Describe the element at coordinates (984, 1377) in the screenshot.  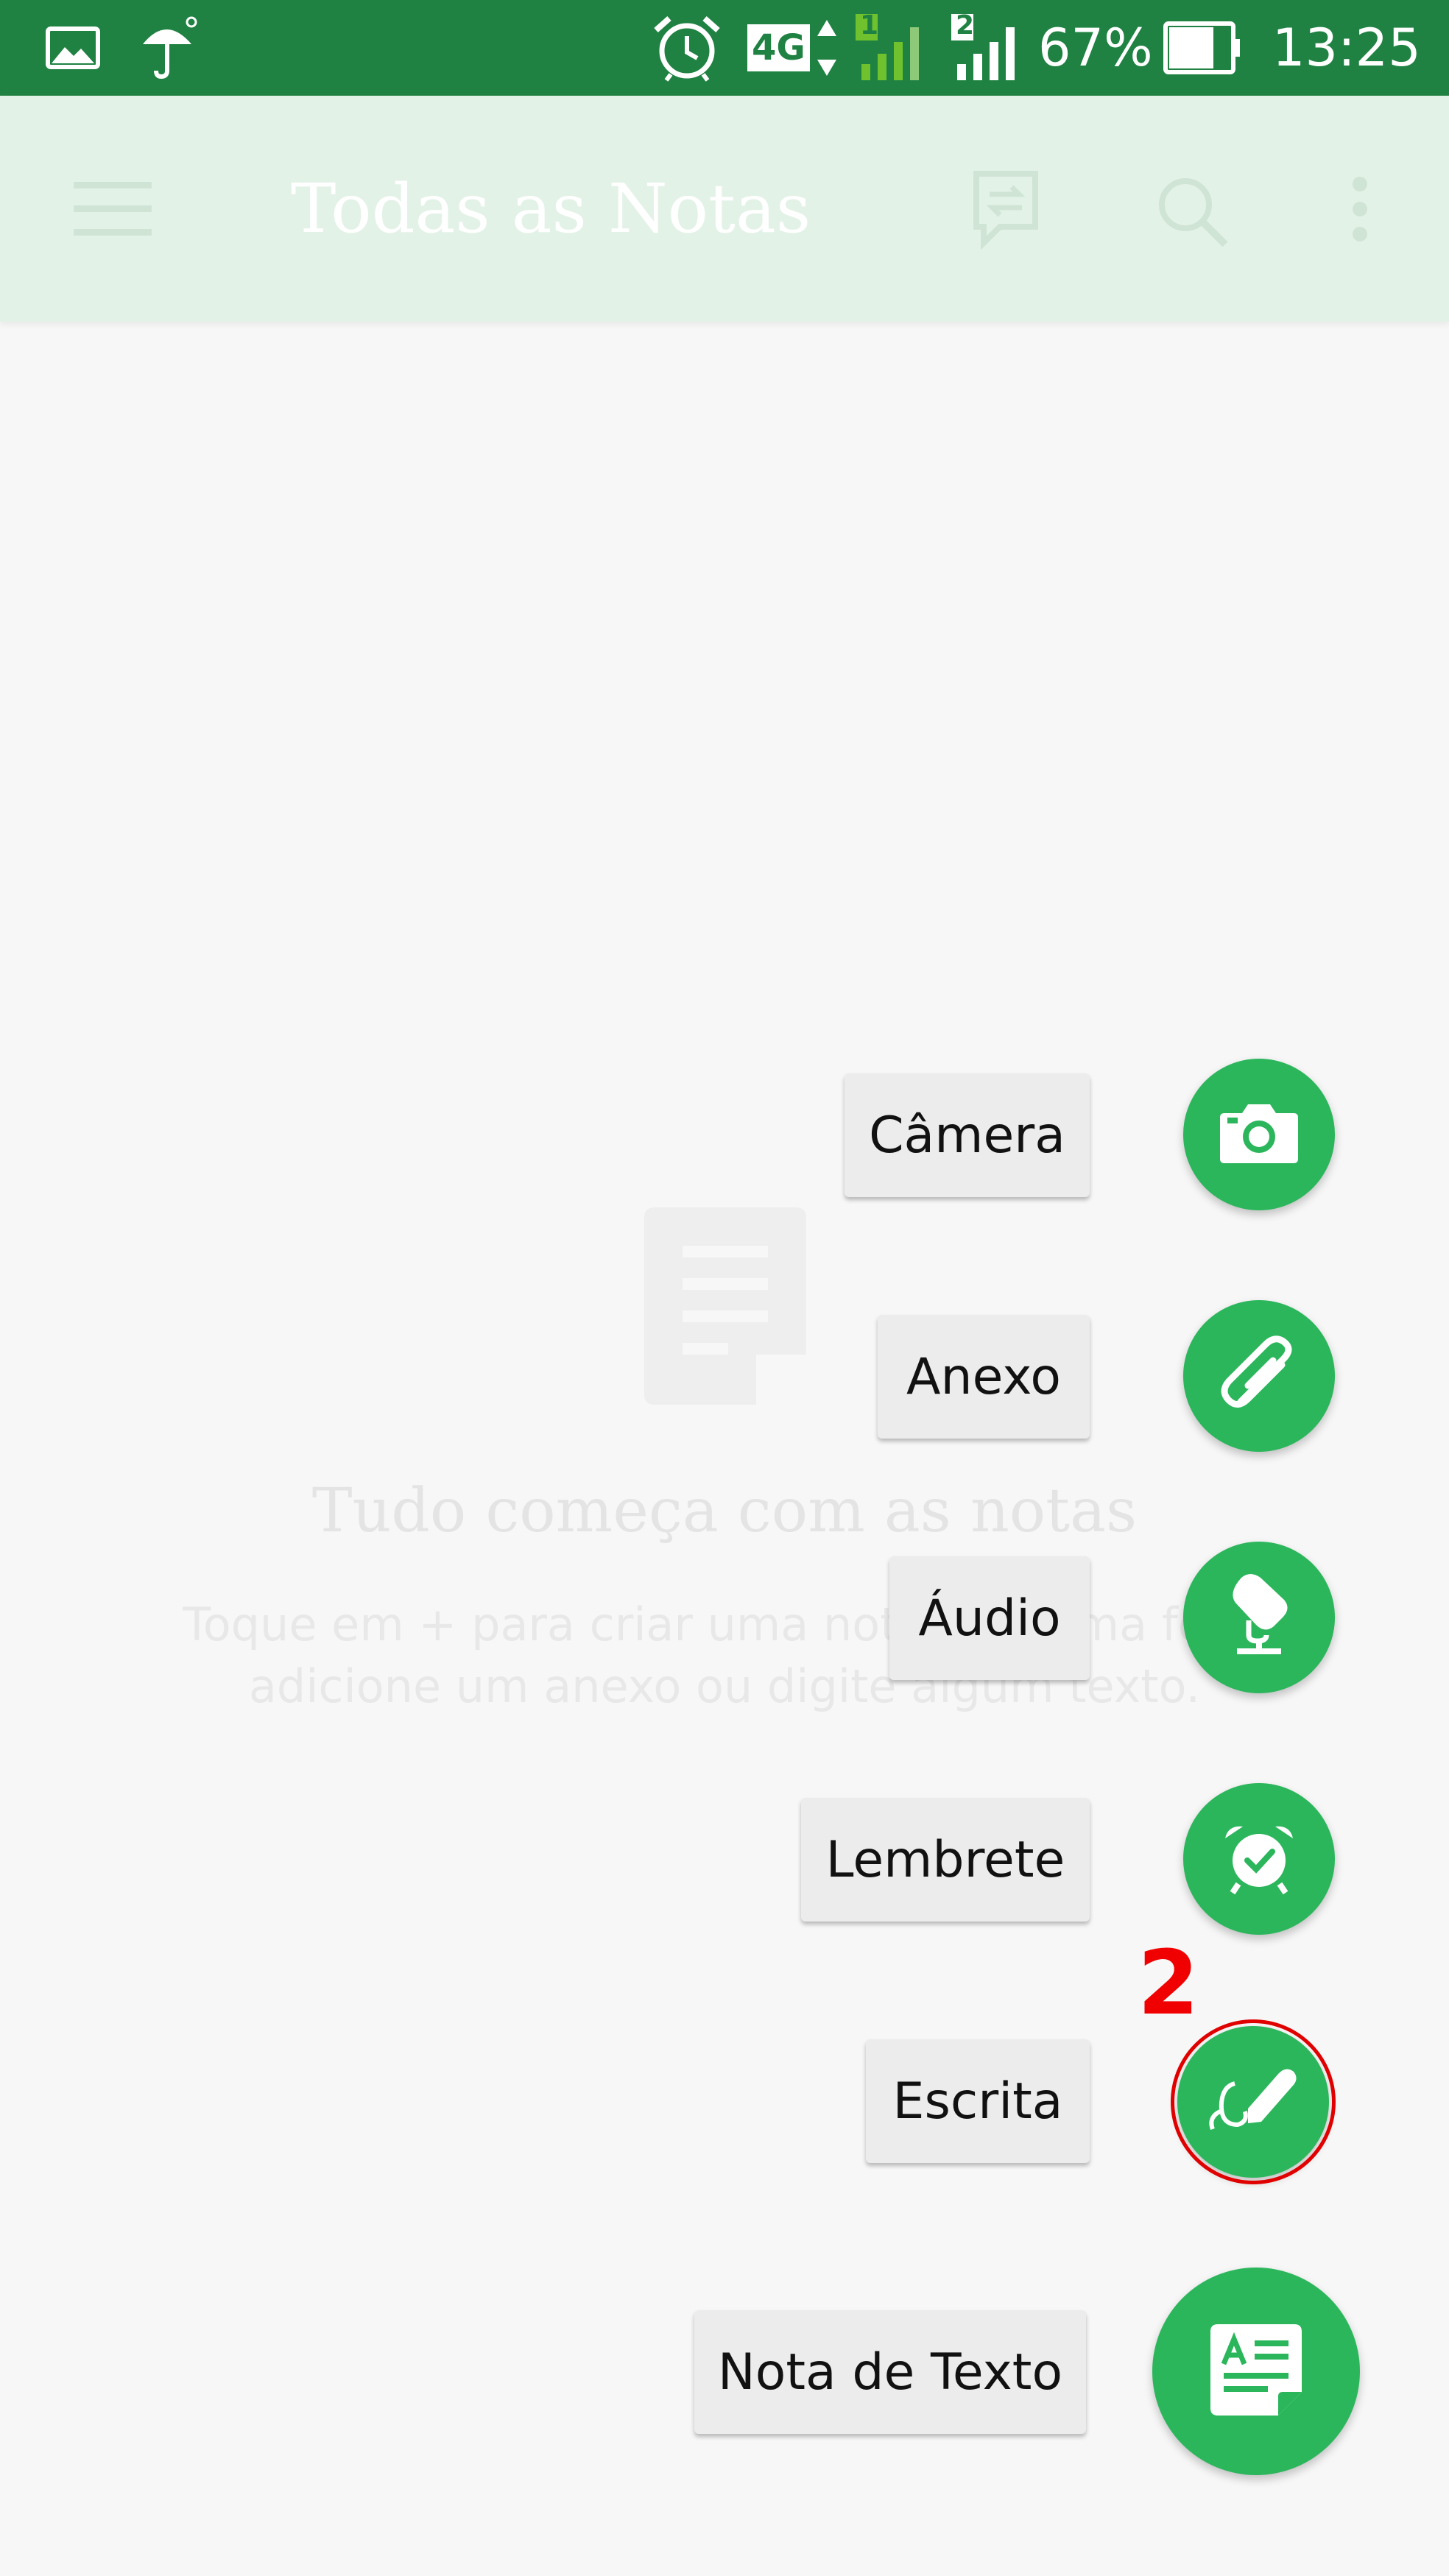
I see `fab-label-attachment: Anexo` at that location.